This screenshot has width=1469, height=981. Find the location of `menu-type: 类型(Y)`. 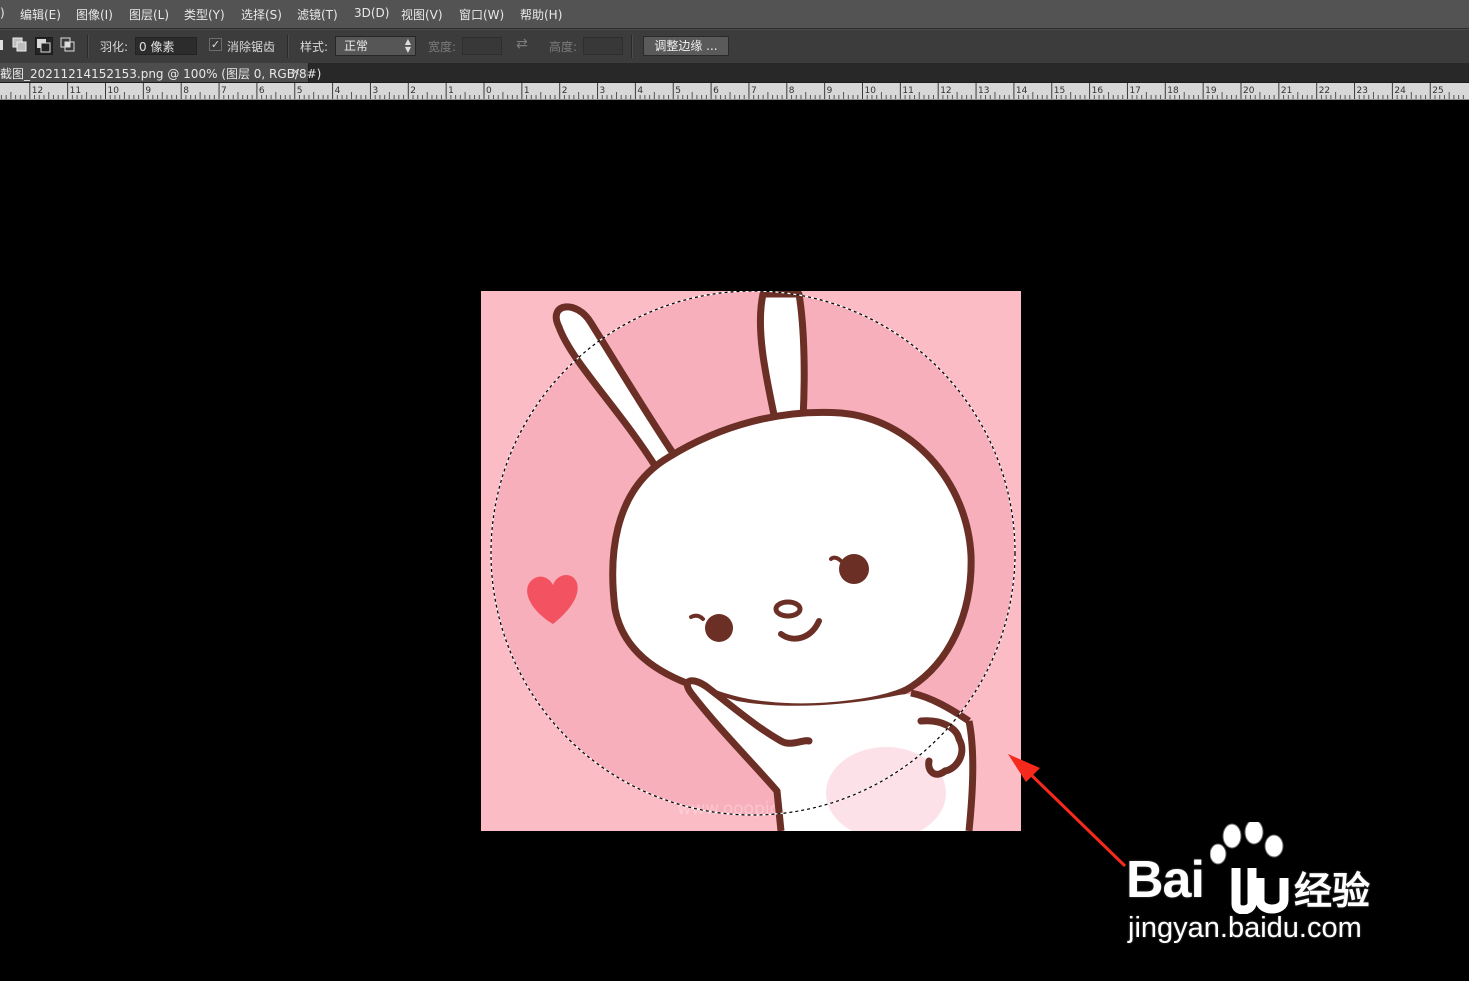

menu-type: 类型(Y) is located at coordinates (204, 14).